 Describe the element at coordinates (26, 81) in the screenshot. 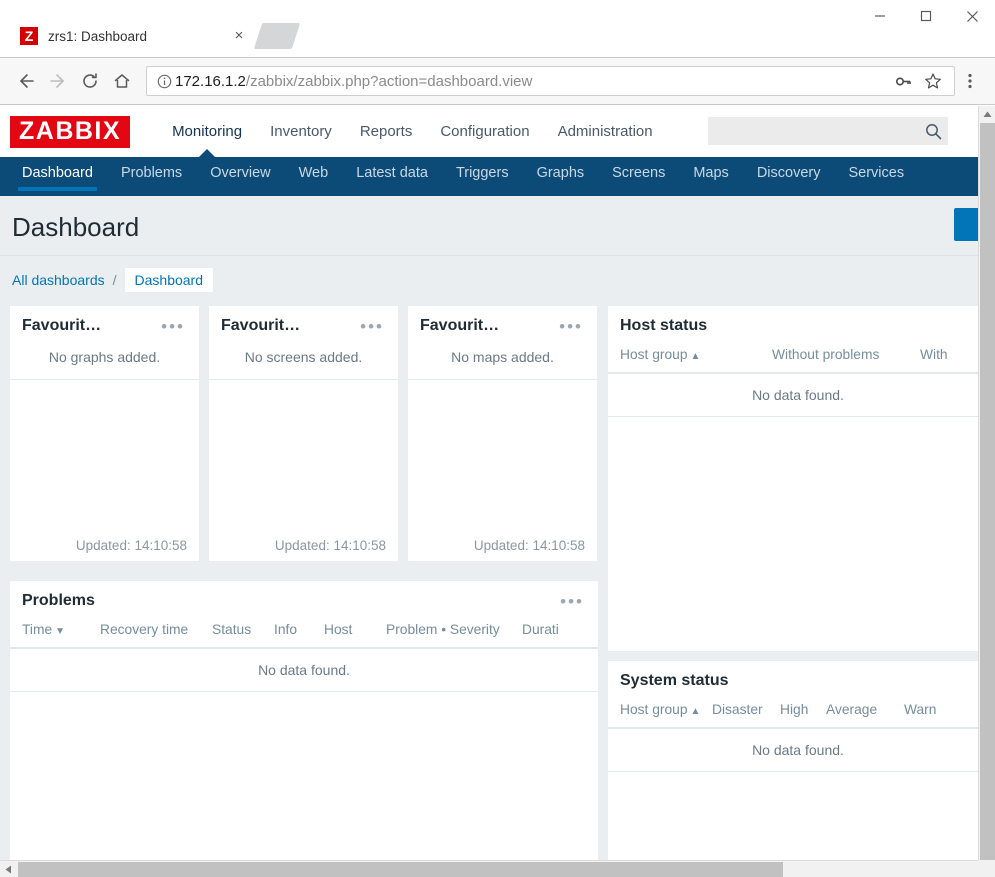

I see `back-button` at that location.